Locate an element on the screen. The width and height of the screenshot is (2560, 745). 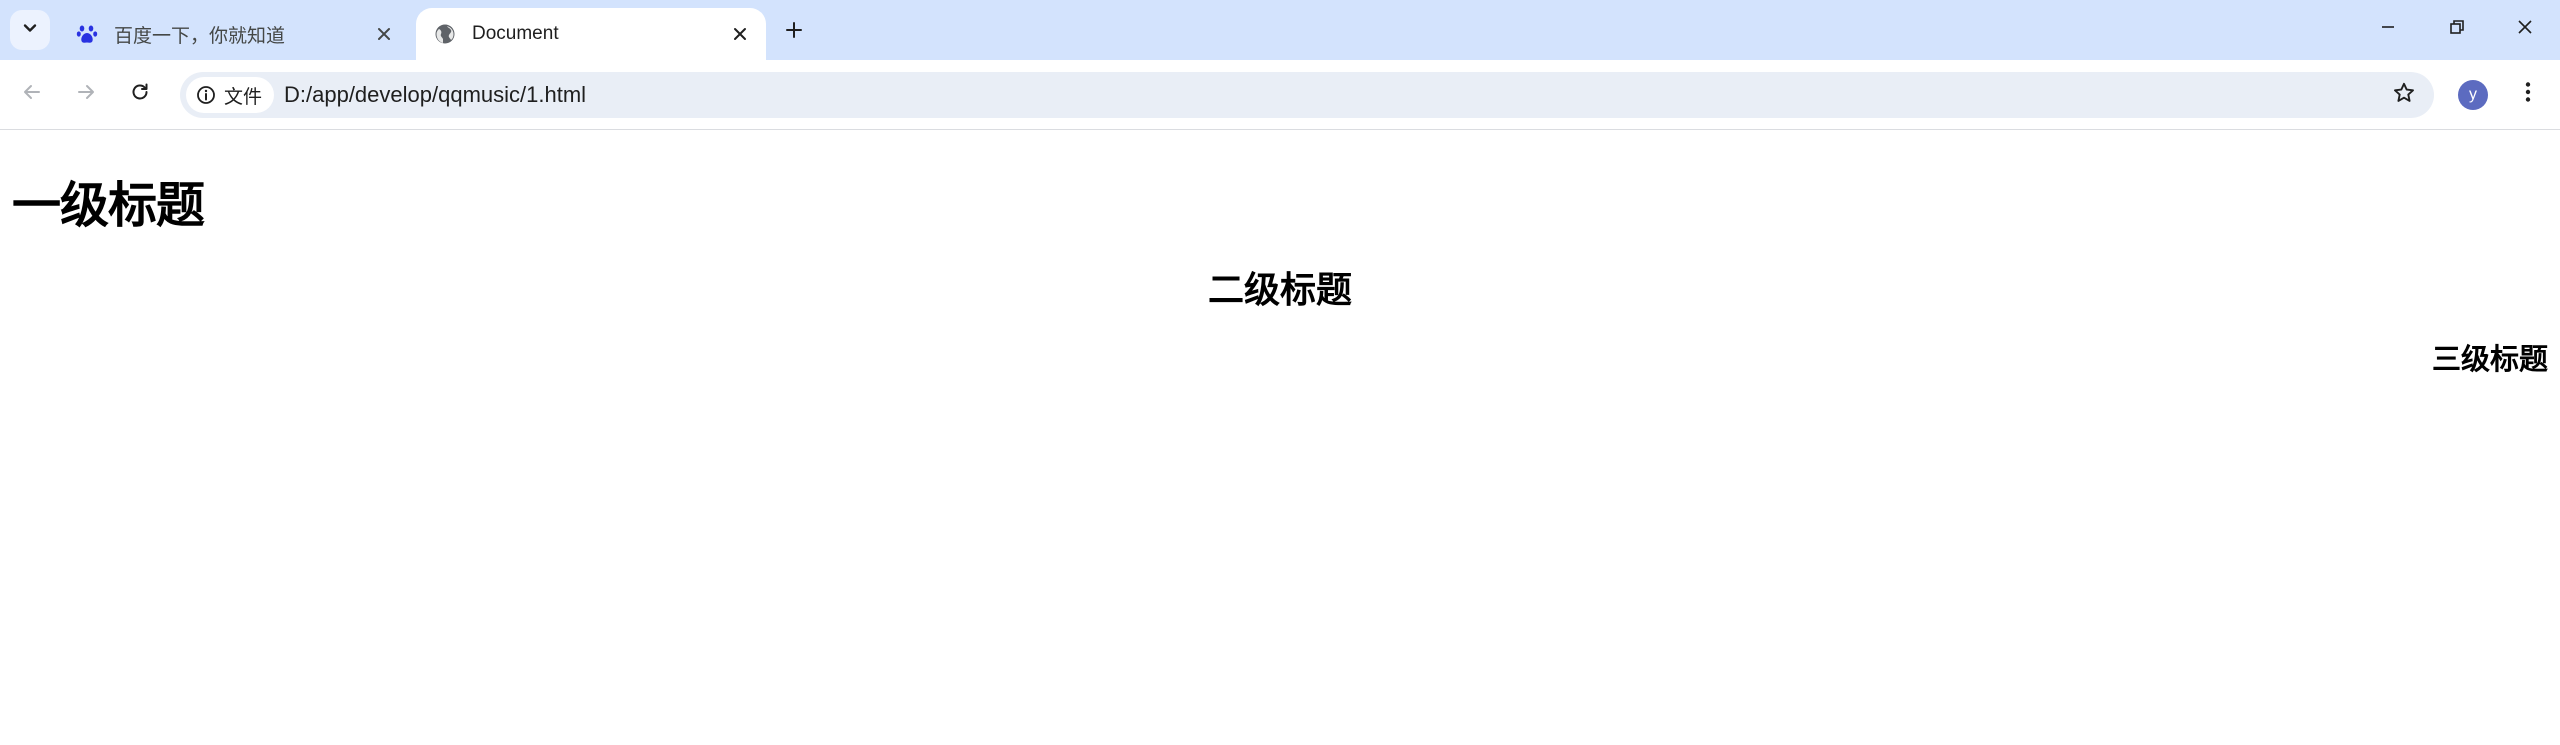
chevron-down-icon is located at coordinates (30, 30).